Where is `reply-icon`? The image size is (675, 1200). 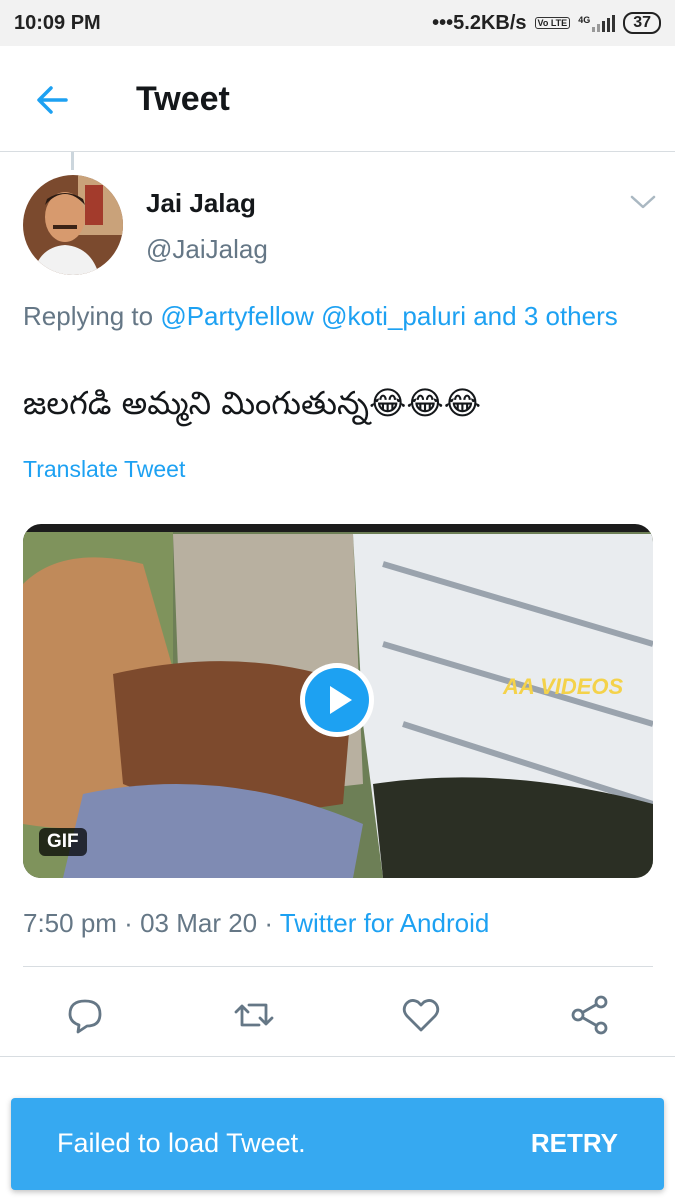 reply-icon is located at coordinates (85, 1016).